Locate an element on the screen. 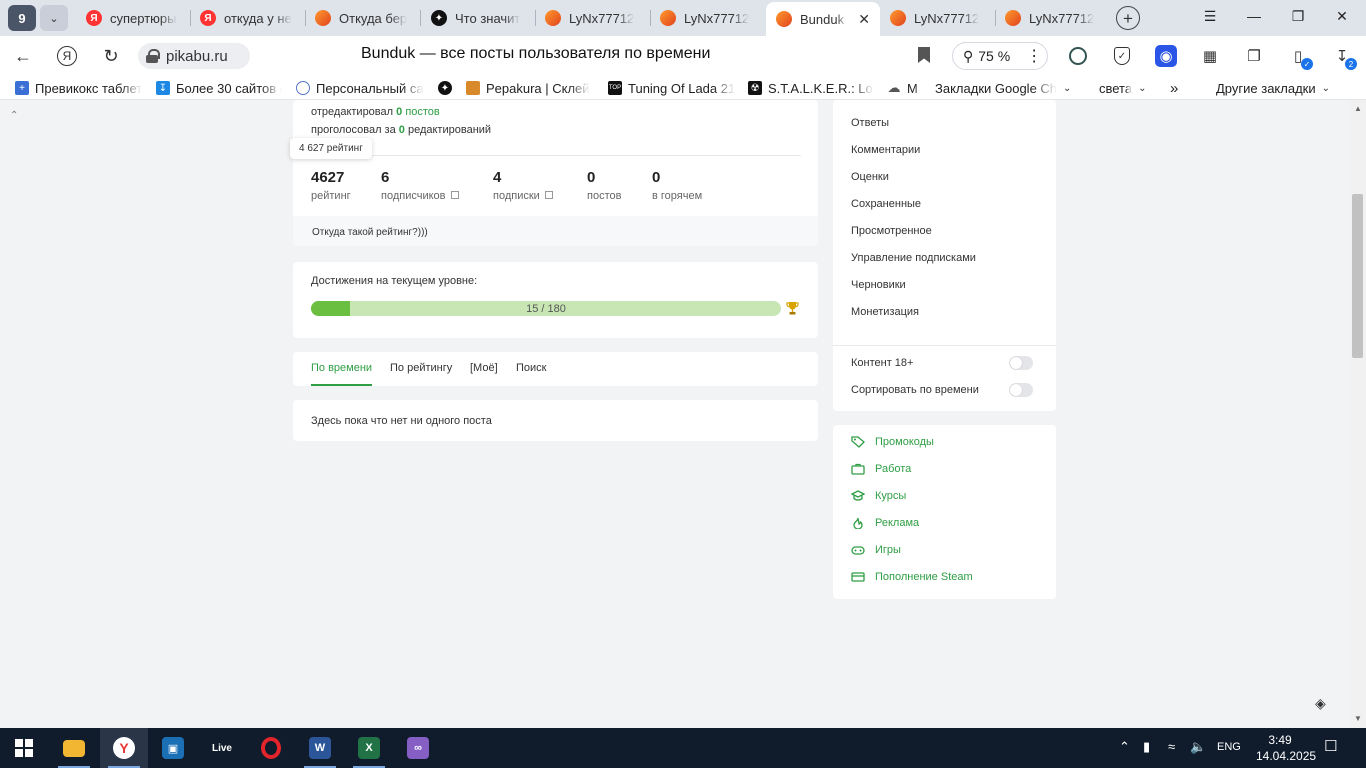 The image size is (1366, 768). other-bookmarks-folder: Другие закладки ⌄ is located at coordinates (1280, 88).